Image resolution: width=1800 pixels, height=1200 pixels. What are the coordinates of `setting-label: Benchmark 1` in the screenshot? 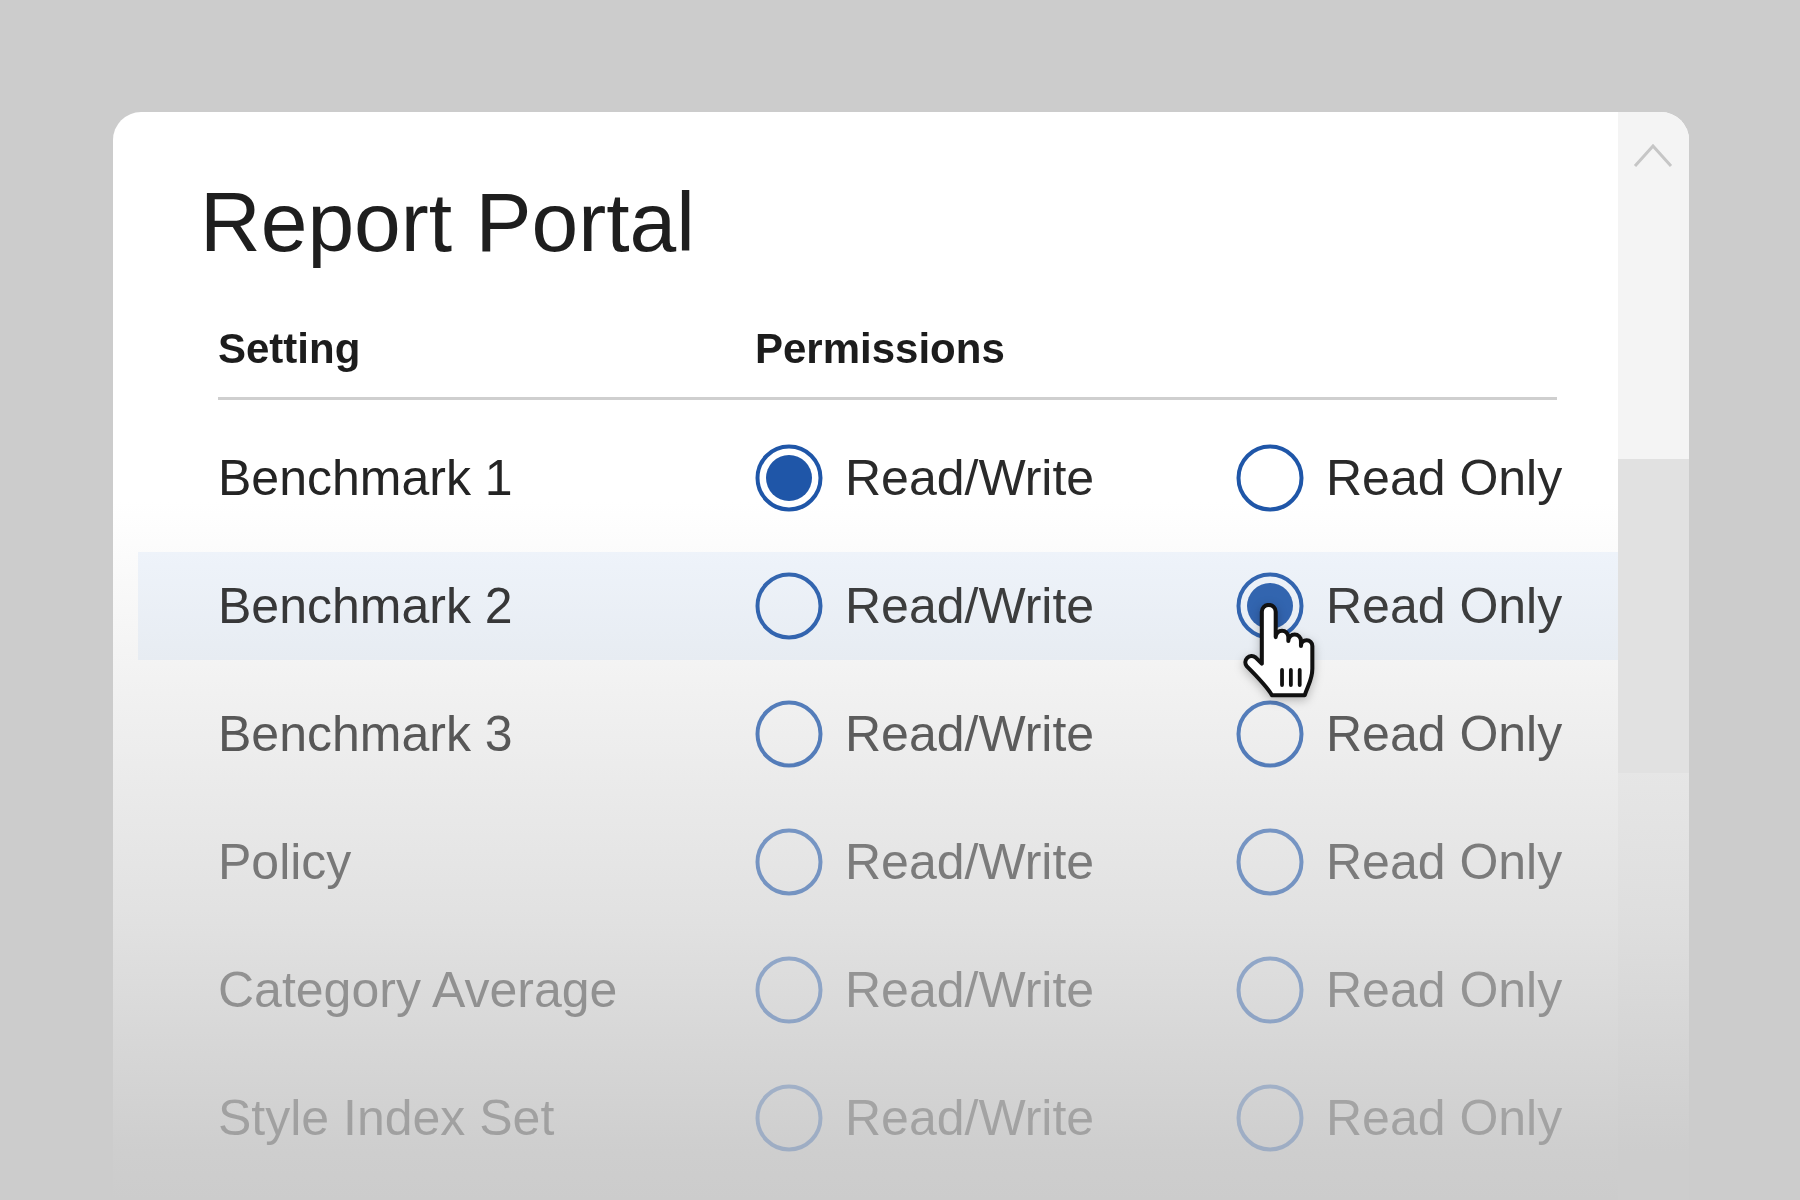 It's located at (366, 478).